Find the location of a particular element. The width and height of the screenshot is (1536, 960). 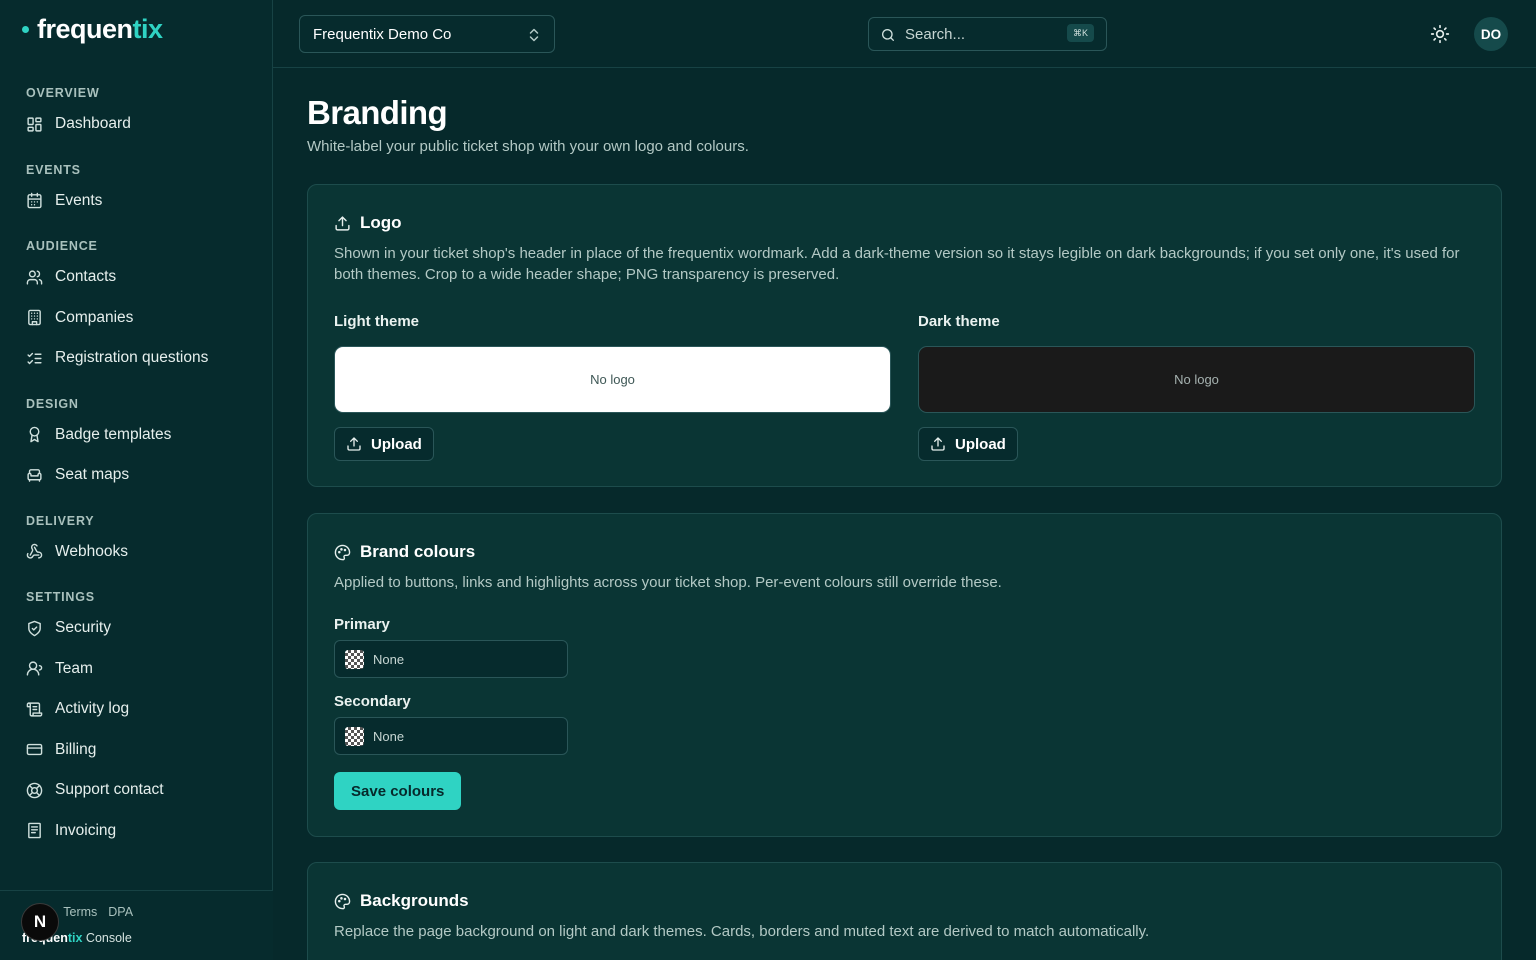

sidebar-item-label: Billing is located at coordinates (76, 749).